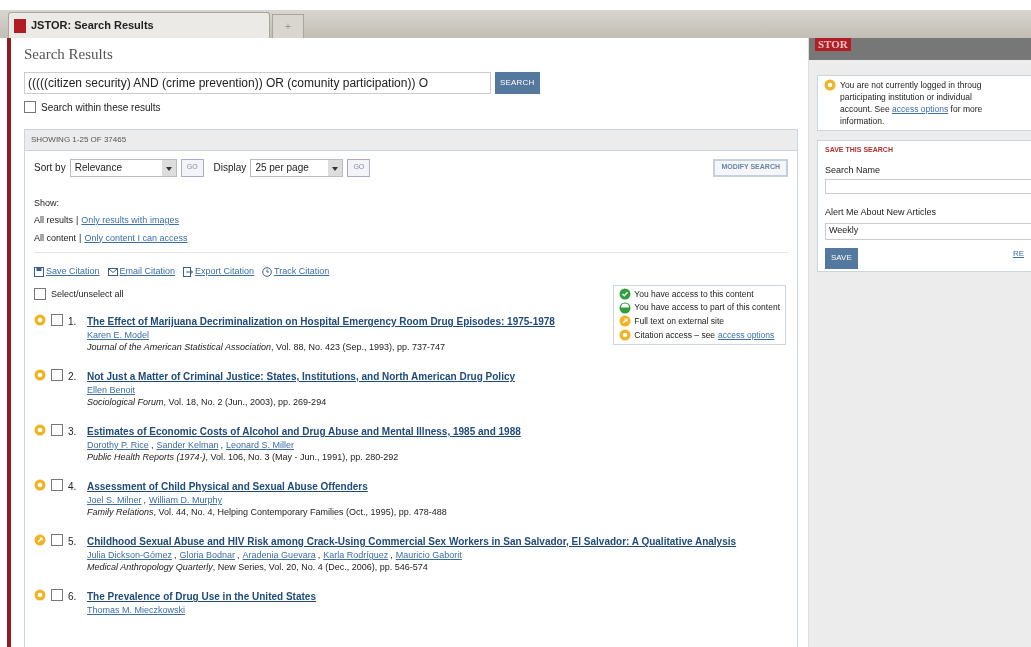 The width and height of the screenshot is (1031, 647). I want to click on journal-source: Public Health Reports (1974-), Vol. 106, No. 3 (May - Jun., 1991), pp. 280-292, so click(243, 457).